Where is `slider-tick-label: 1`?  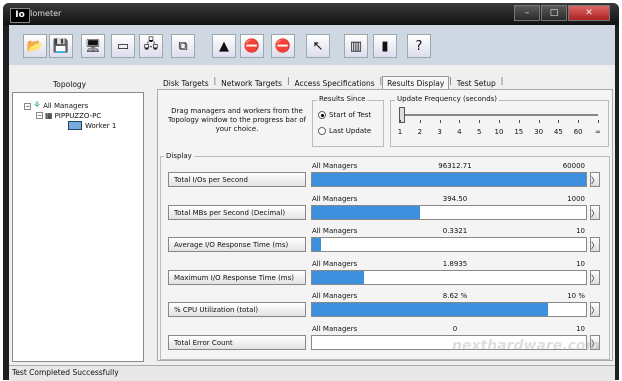 slider-tick-label: 1 is located at coordinates (400, 132).